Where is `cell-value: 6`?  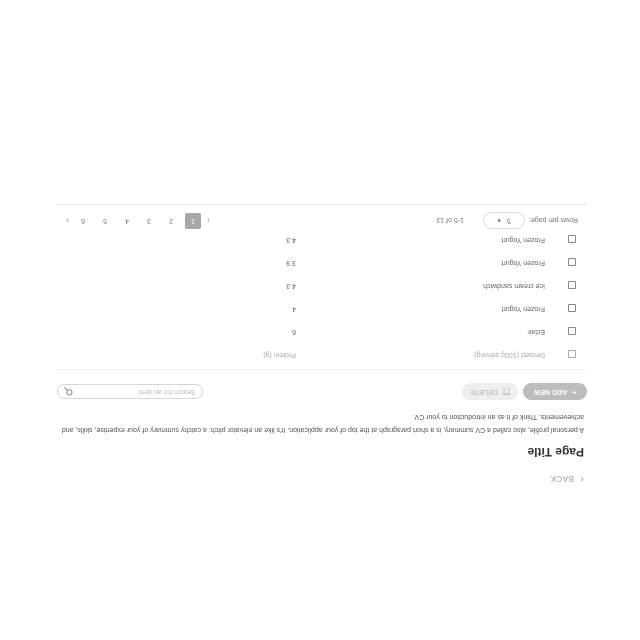 cell-value: 6 is located at coordinates (294, 331).